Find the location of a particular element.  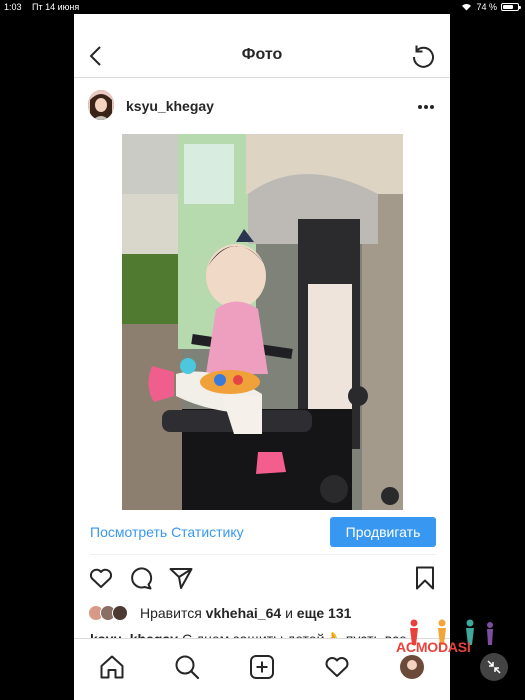

watermark-text: ACMODASI is located at coordinates (433, 647).